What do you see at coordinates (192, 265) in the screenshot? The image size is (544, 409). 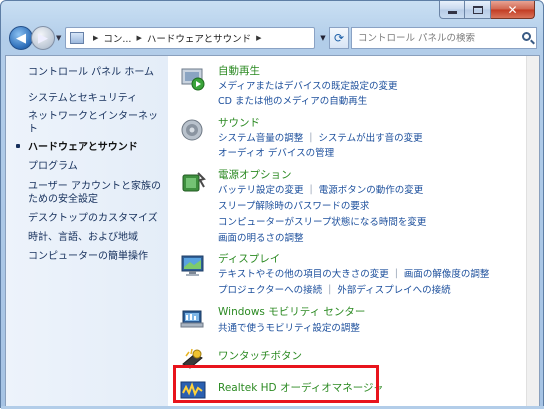 I see `display-icon` at bounding box center [192, 265].